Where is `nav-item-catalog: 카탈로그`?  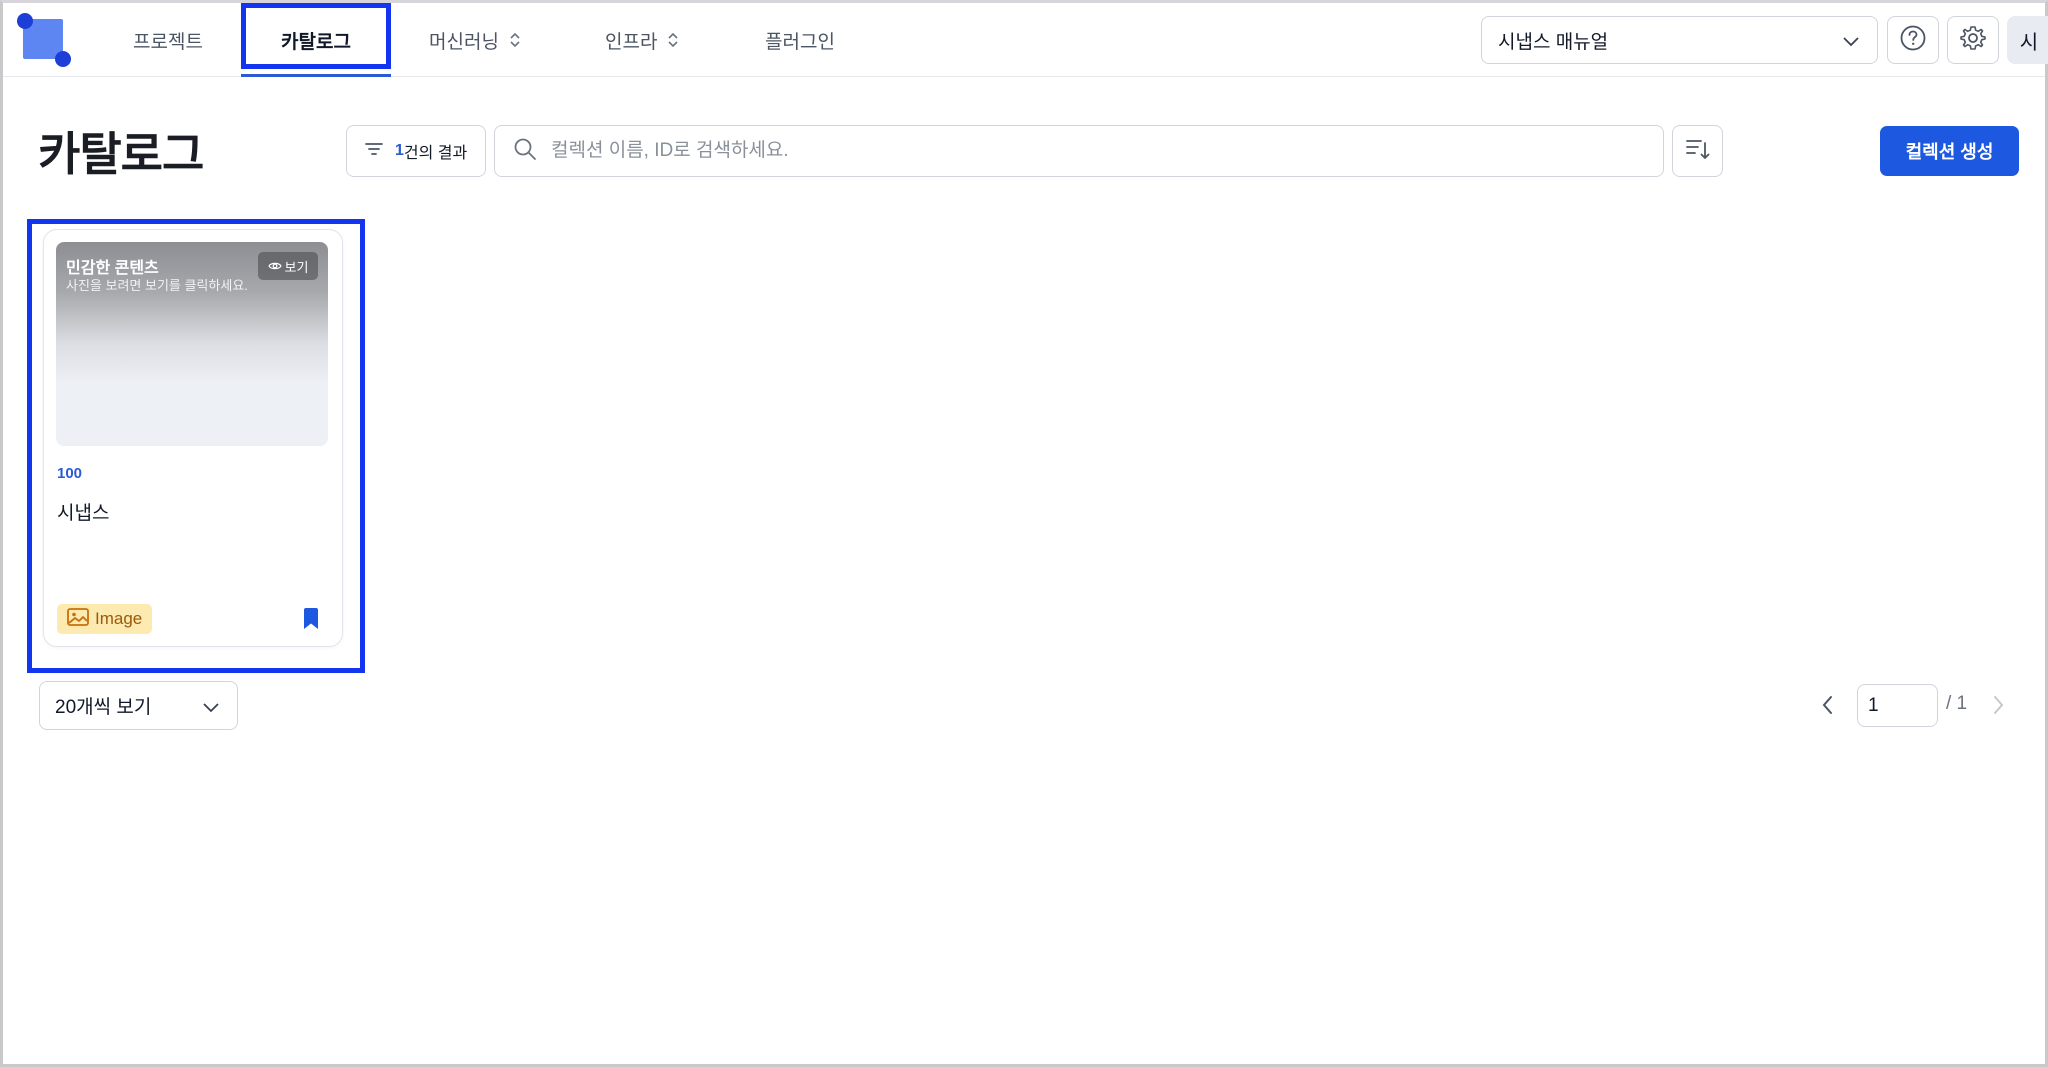 nav-item-catalog: 카탈로그 is located at coordinates (316, 40).